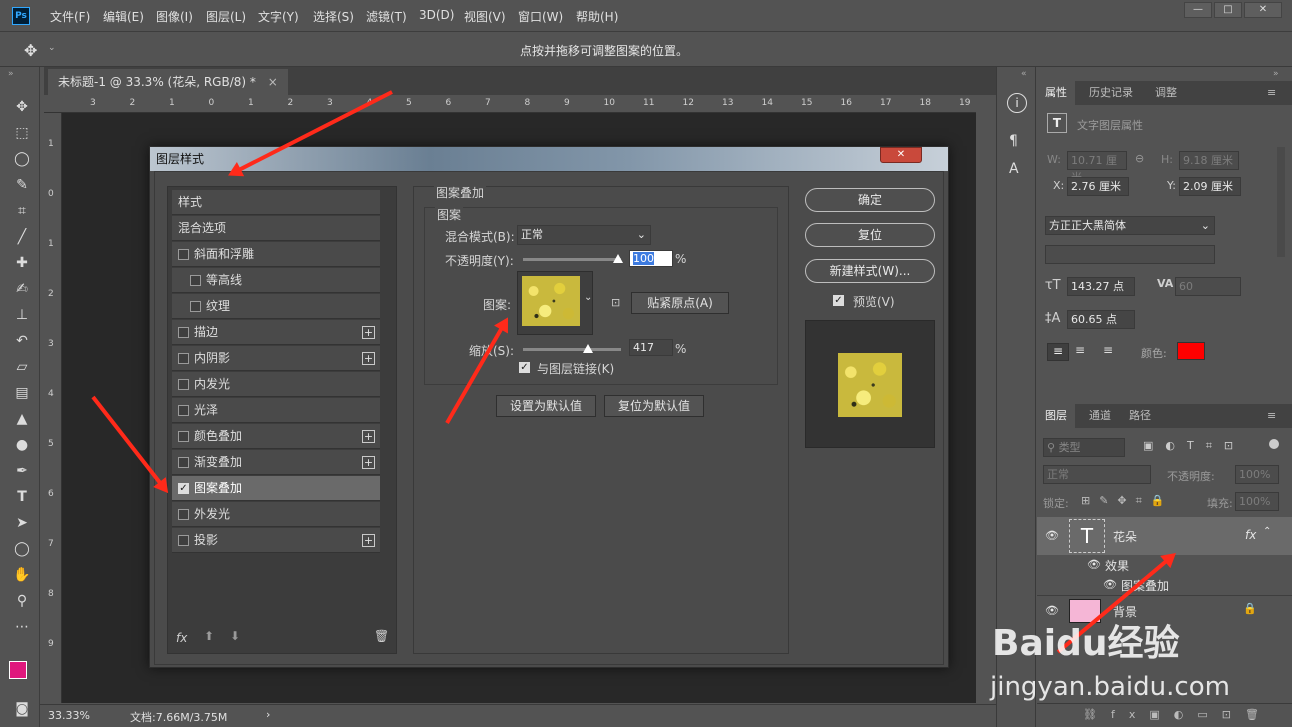 This screenshot has width=1292, height=727. Describe the element at coordinates (651, 347) in the screenshot. I see `scale-input: 417` at that location.